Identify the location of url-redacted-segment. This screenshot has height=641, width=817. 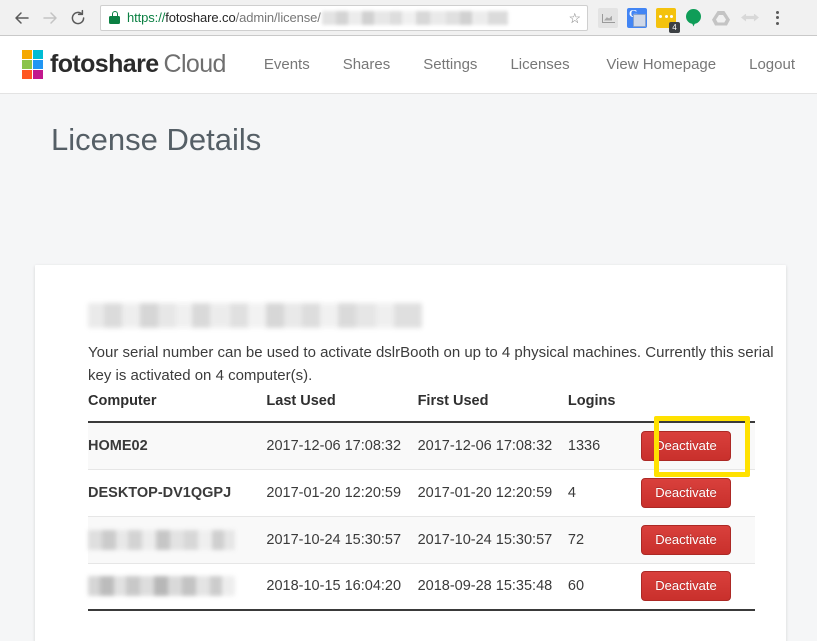
(414, 18).